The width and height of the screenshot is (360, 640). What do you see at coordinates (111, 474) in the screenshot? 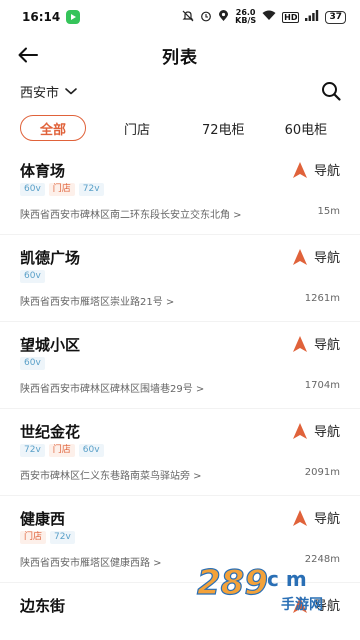
I see `station-address: 西安市碑林区仁义东巷路南菜鸟驿站旁 >` at bounding box center [111, 474].